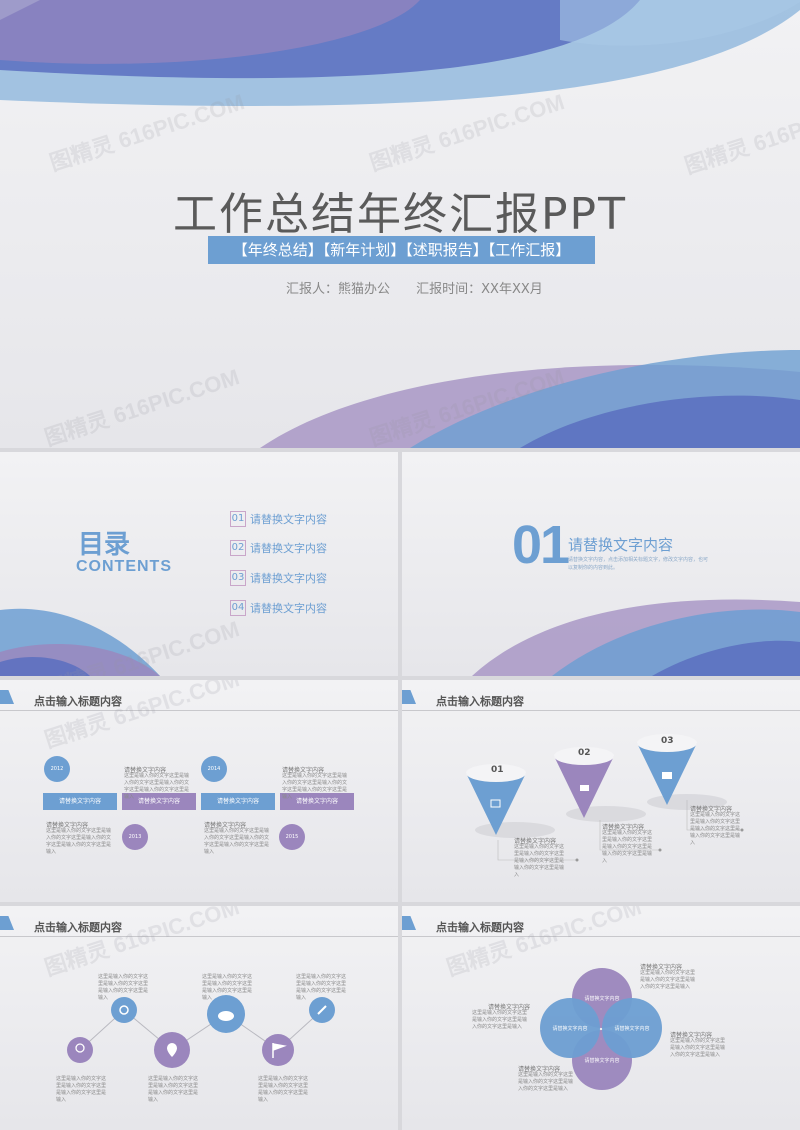 The width and height of the screenshot is (800, 1130). Describe the element at coordinates (479, 289) in the screenshot. I see `report-time: 汇报时间：XX年XX月` at that location.